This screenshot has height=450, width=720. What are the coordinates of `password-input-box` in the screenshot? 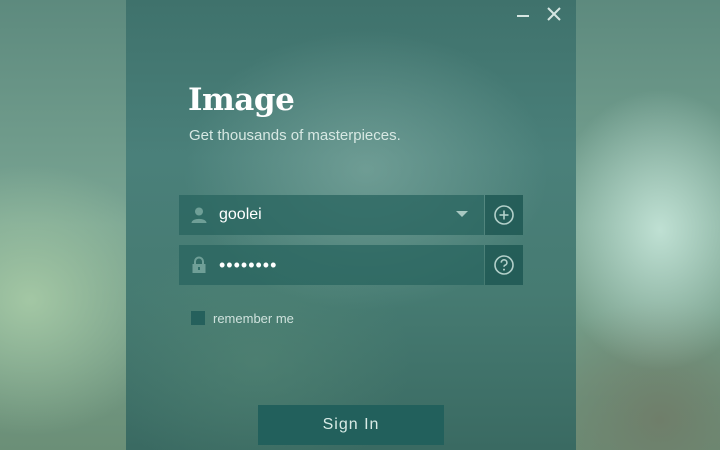 It's located at (331, 265).